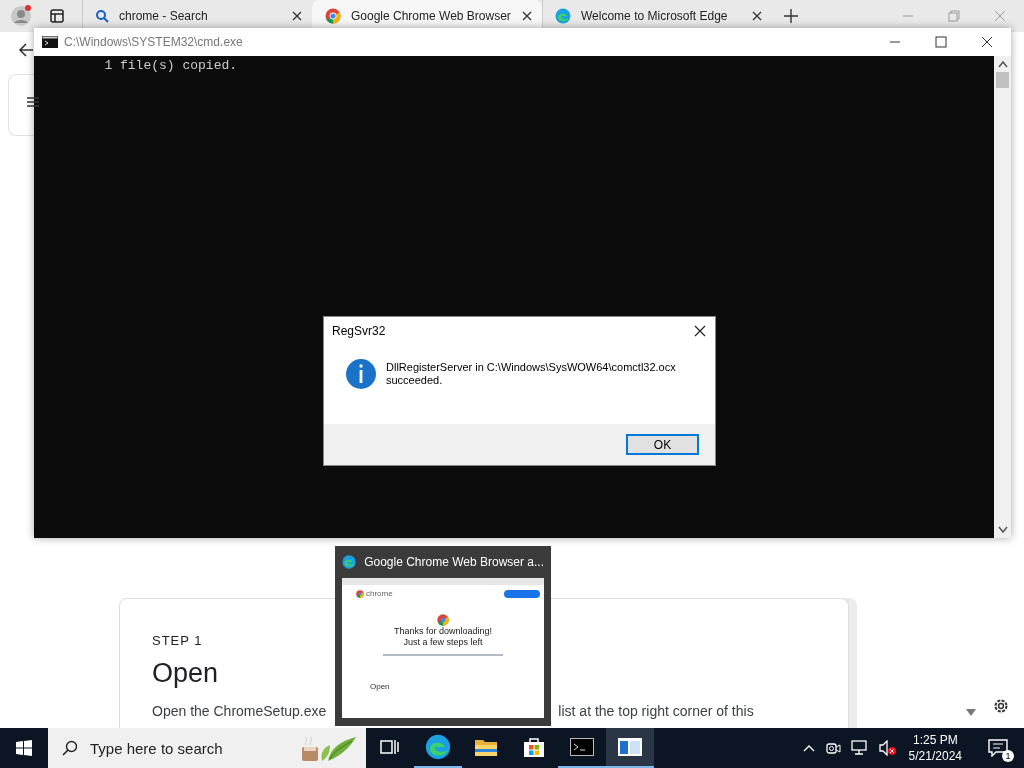  I want to click on window-title: C:\Windows\SYSTEM32\cmd.exe, so click(153, 42).